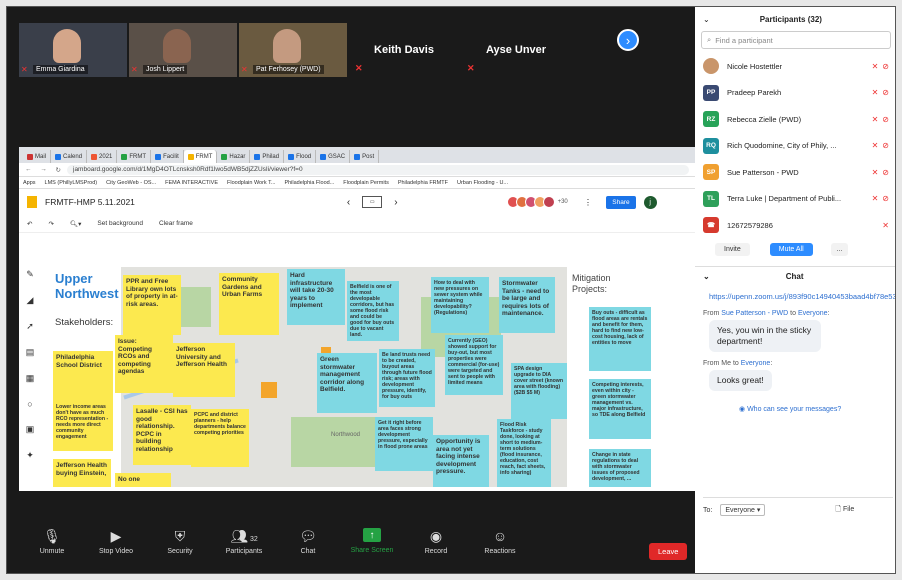 This screenshot has width=902, height=580. Describe the element at coordinates (183, 50) in the screenshot. I see `video-tile: ✕ Josh Lippert` at that location.